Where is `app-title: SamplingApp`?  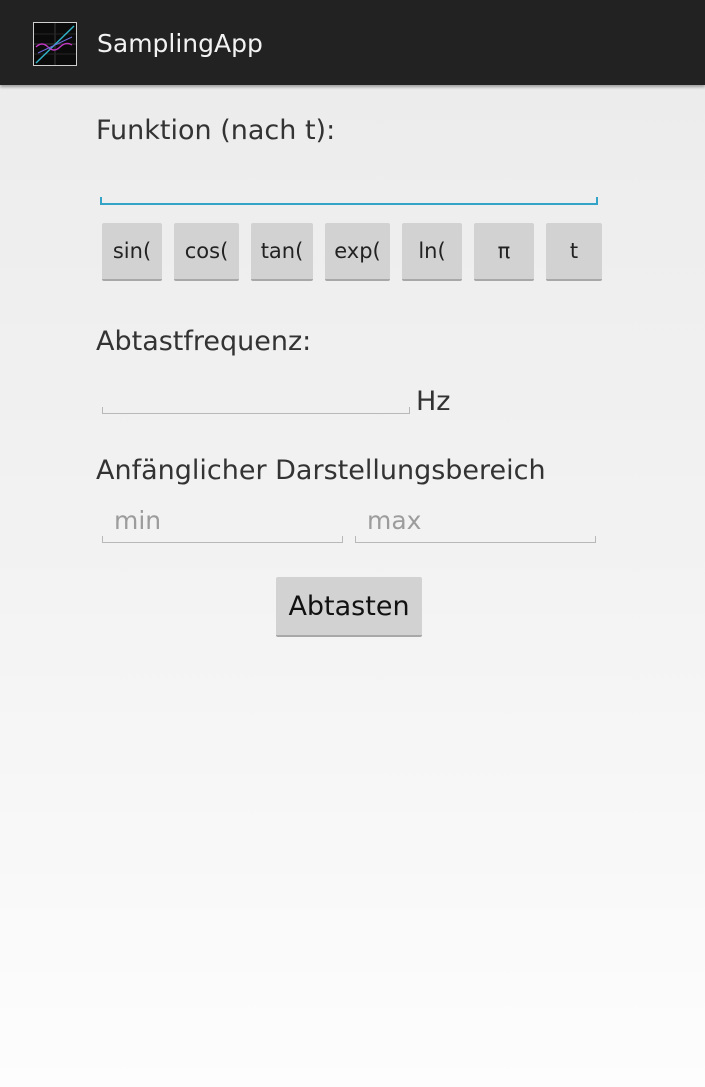
app-title: SamplingApp is located at coordinates (180, 43).